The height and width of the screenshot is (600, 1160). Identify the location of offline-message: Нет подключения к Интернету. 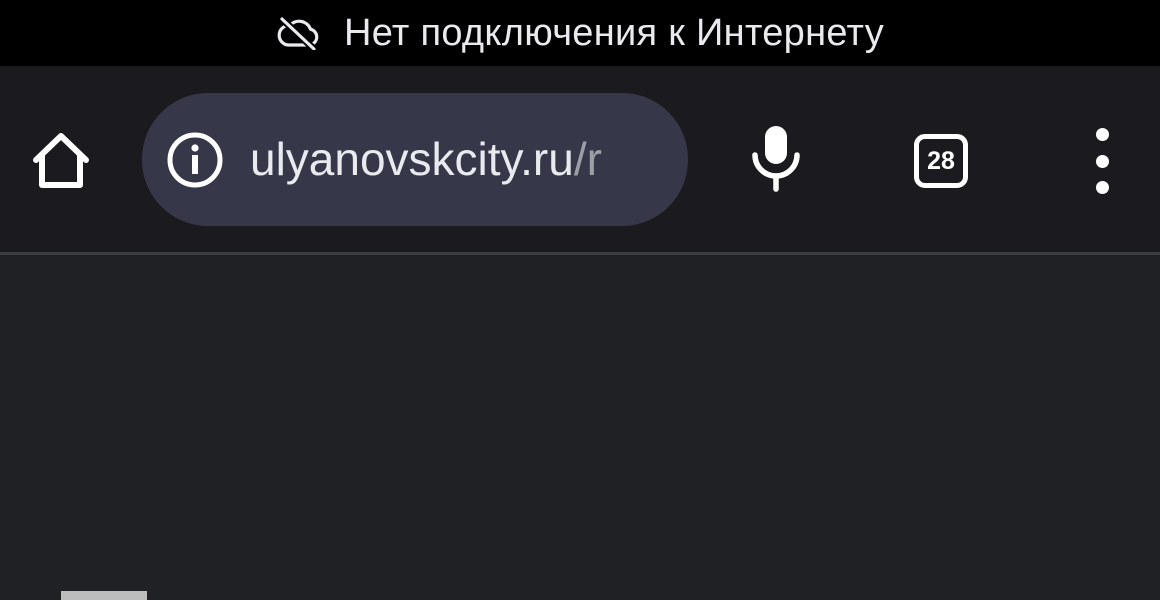
(613, 32).